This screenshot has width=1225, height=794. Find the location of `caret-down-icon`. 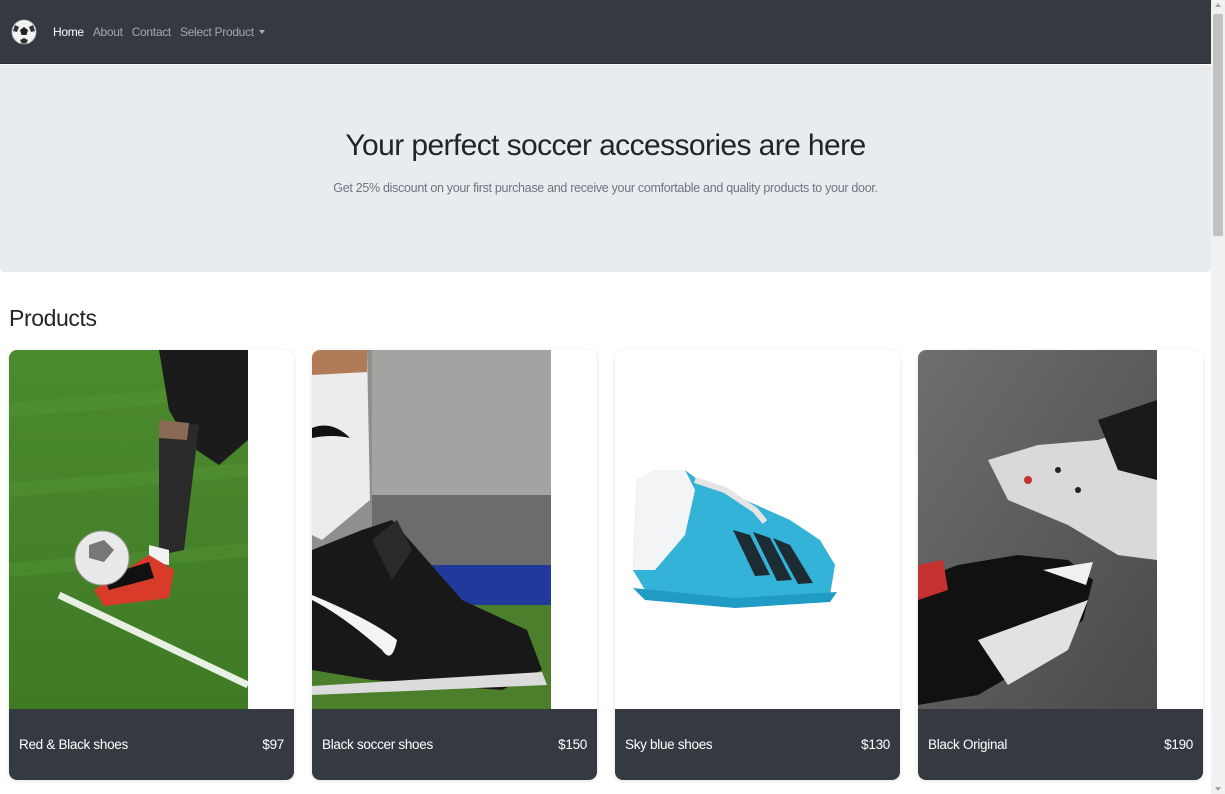

caret-down-icon is located at coordinates (261, 31).